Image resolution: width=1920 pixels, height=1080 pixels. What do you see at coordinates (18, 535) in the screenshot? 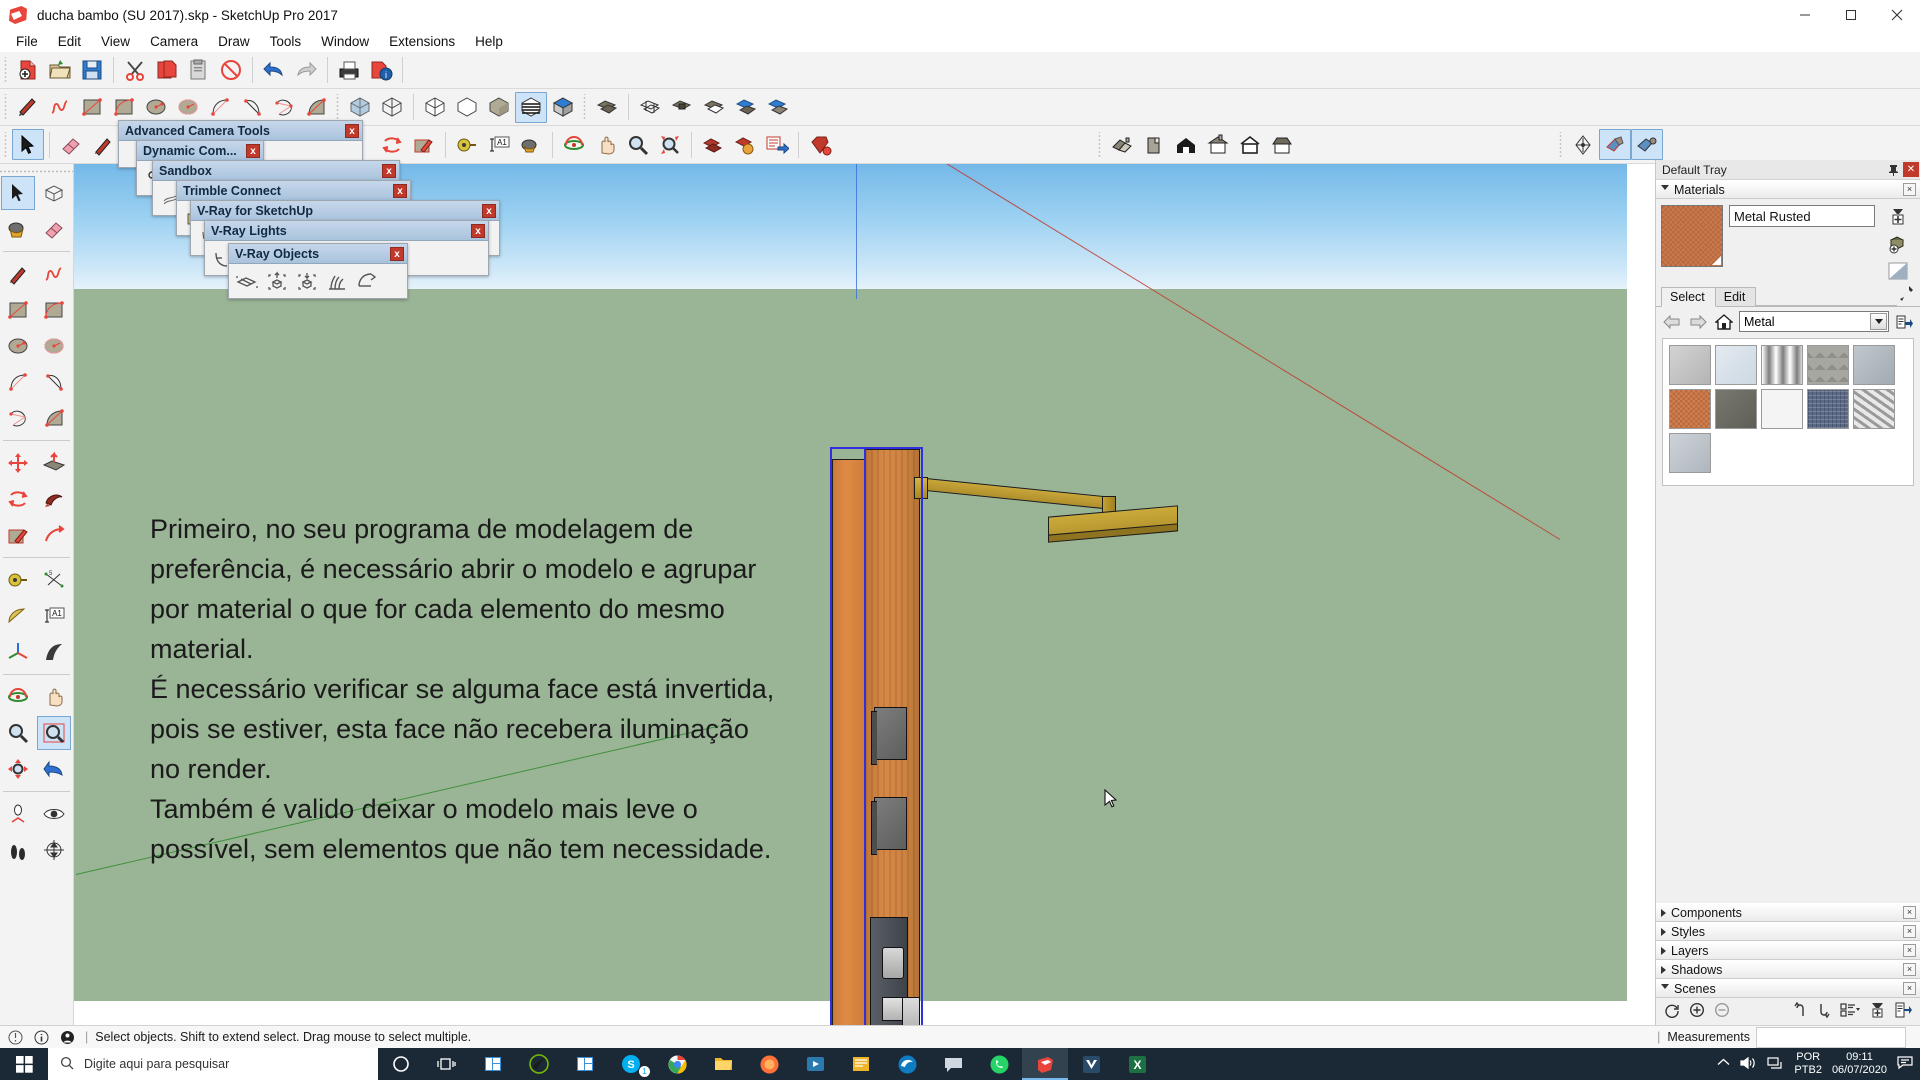
I see `scale-tool` at bounding box center [18, 535].